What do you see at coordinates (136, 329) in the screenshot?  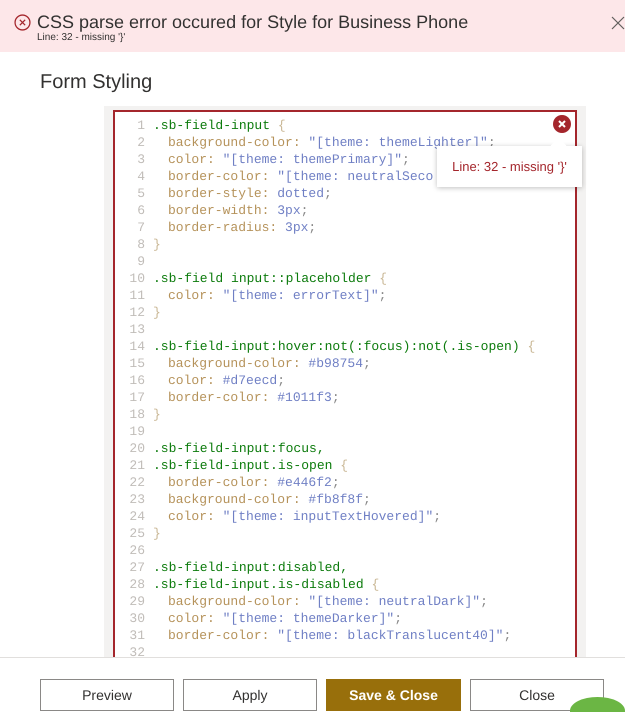 I see `line-number: 13` at bounding box center [136, 329].